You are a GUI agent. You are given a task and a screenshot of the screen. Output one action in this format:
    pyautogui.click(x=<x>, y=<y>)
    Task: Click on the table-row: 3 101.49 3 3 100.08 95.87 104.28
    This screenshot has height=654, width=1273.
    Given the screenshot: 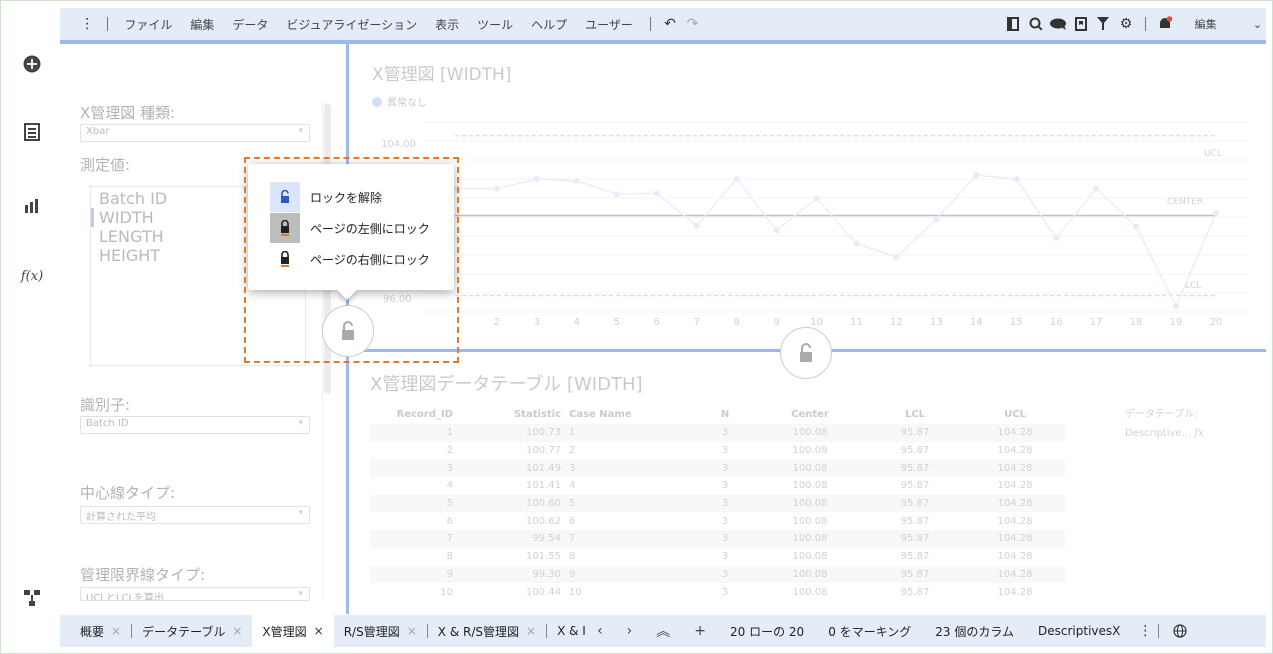 What is the action you would take?
    pyautogui.click(x=717, y=468)
    